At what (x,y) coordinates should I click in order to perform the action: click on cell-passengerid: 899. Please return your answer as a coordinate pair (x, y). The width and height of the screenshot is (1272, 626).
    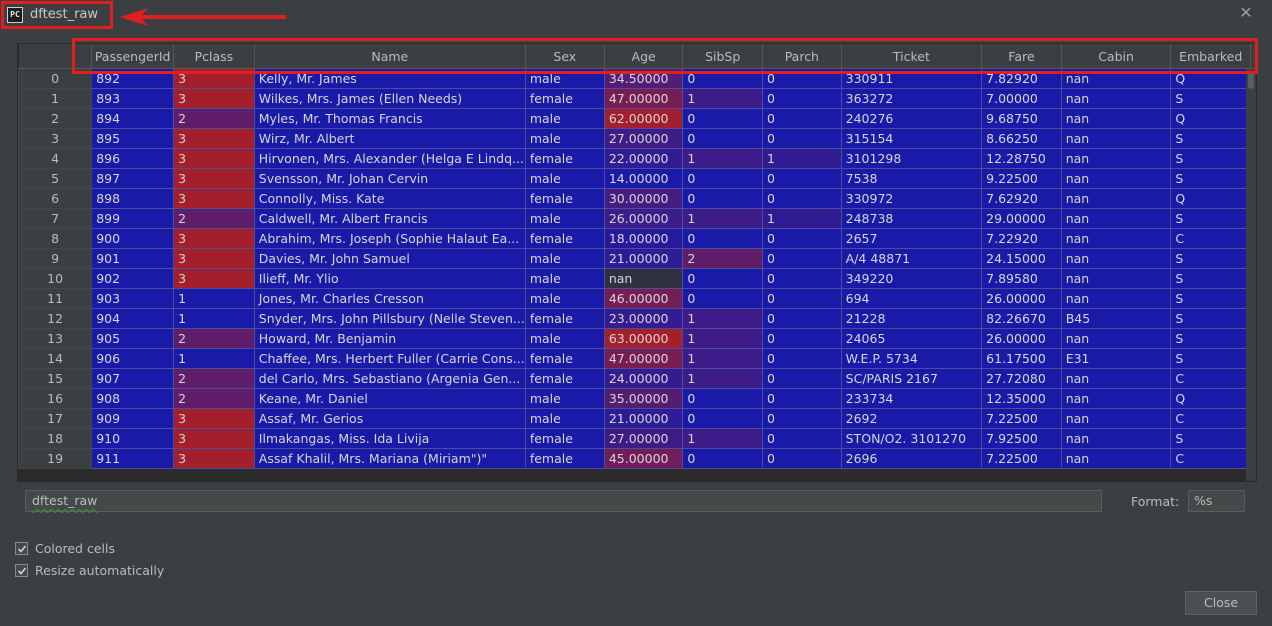
    Looking at the image, I should click on (133, 218).